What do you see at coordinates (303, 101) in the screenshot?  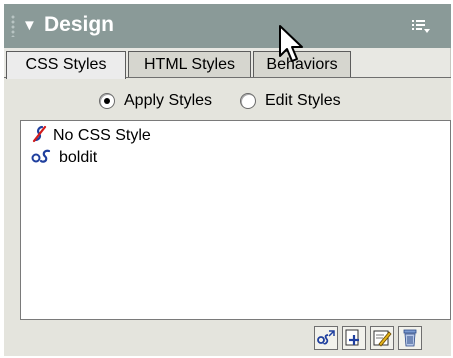 I see `edit-styles-label: Edit Styles` at bounding box center [303, 101].